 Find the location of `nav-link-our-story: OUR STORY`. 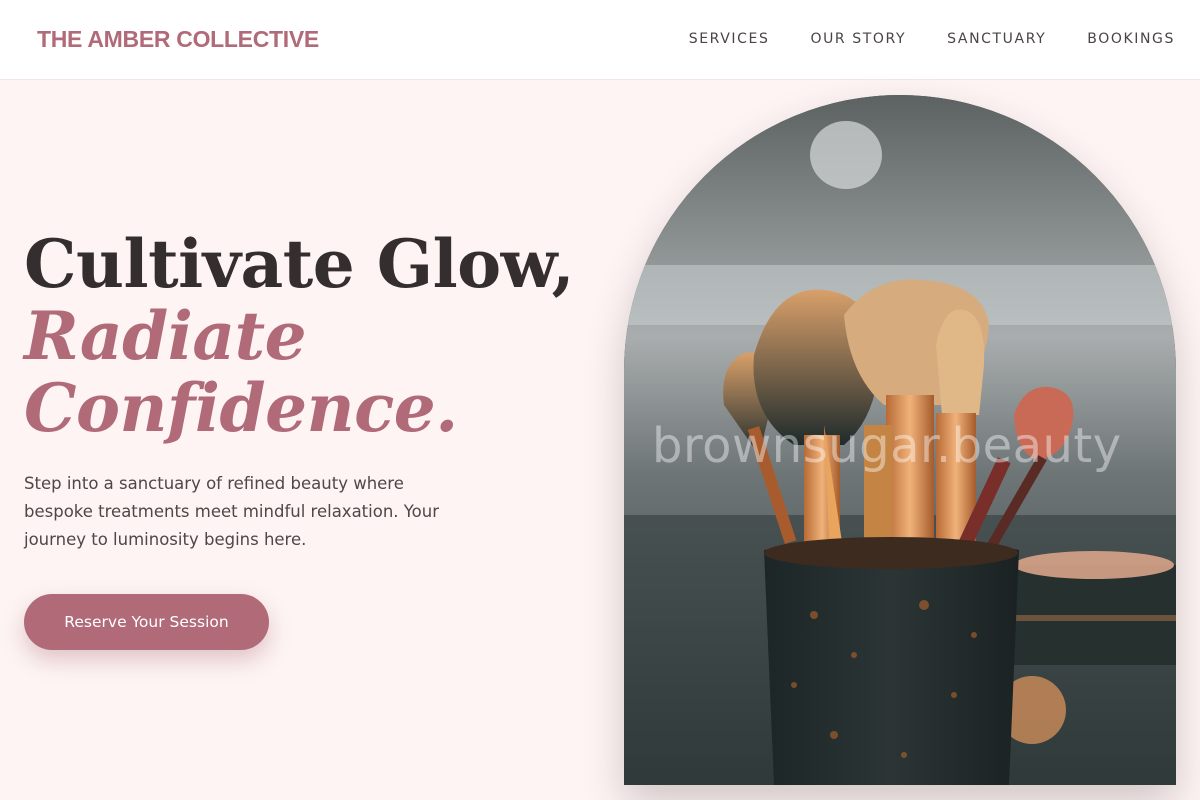

nav-link-our-story: OUR STORY is located at coordinates (858, 39).